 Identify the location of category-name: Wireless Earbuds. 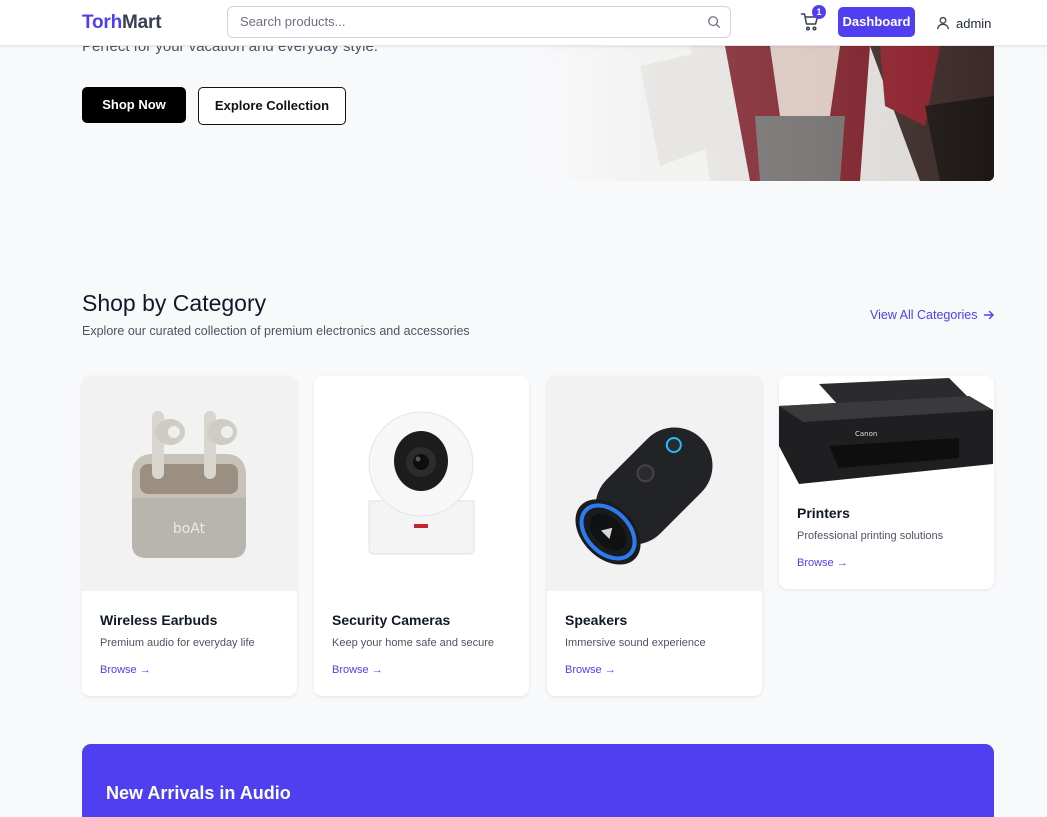
(159, 620).